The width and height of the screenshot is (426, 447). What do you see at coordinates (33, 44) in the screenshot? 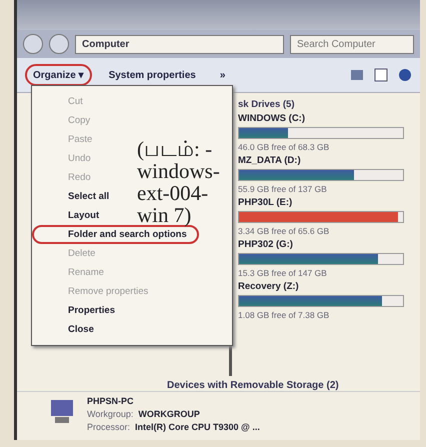
I see `back-button` at bounding box center [33, 44].